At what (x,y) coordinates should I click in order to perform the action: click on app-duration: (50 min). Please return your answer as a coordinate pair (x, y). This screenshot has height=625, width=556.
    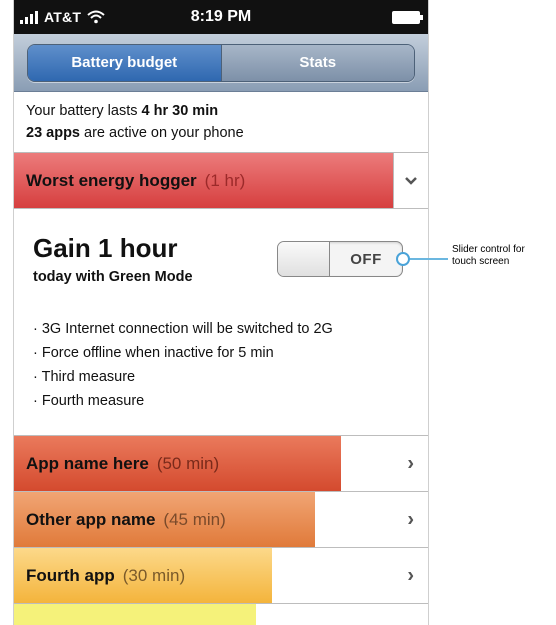
    Looking at the image, I should click on (188, 463).